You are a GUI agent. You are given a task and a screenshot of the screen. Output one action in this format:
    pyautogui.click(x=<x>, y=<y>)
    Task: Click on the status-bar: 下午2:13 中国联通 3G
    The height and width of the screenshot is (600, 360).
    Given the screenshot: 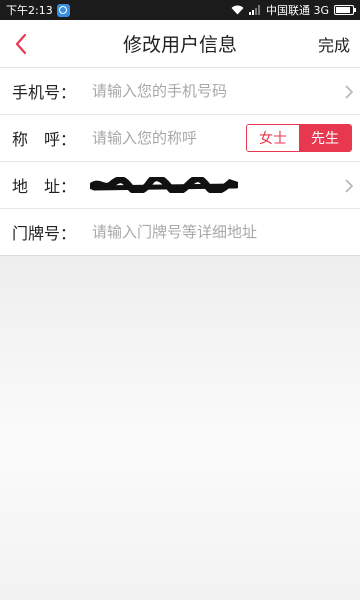 What is the action you would take?
    pyautogui.click(x=180, y=10)
    